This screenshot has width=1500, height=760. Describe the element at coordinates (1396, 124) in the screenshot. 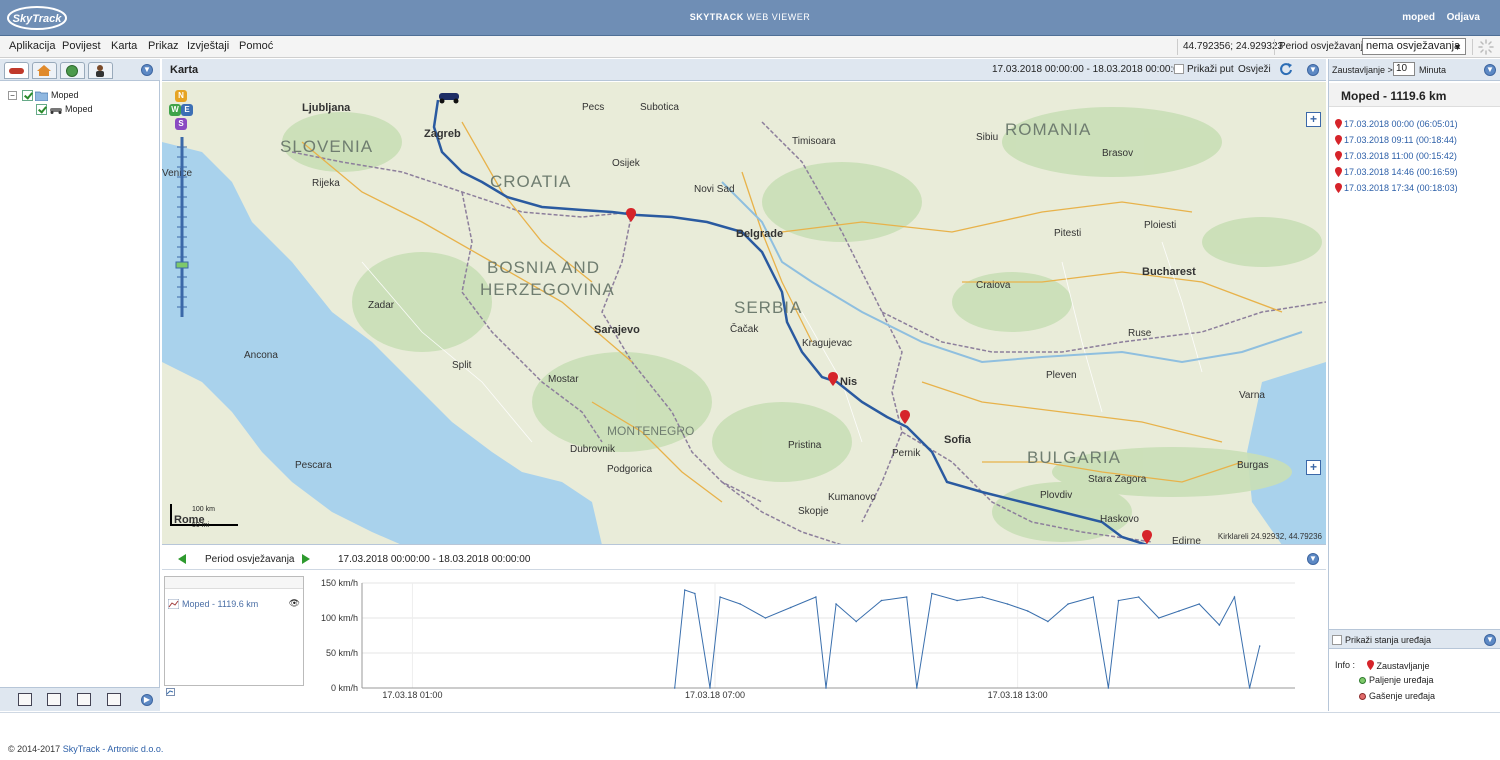

I see `stop-list-item: 17.03.2018 00:00 (06:05:01)` at that location.